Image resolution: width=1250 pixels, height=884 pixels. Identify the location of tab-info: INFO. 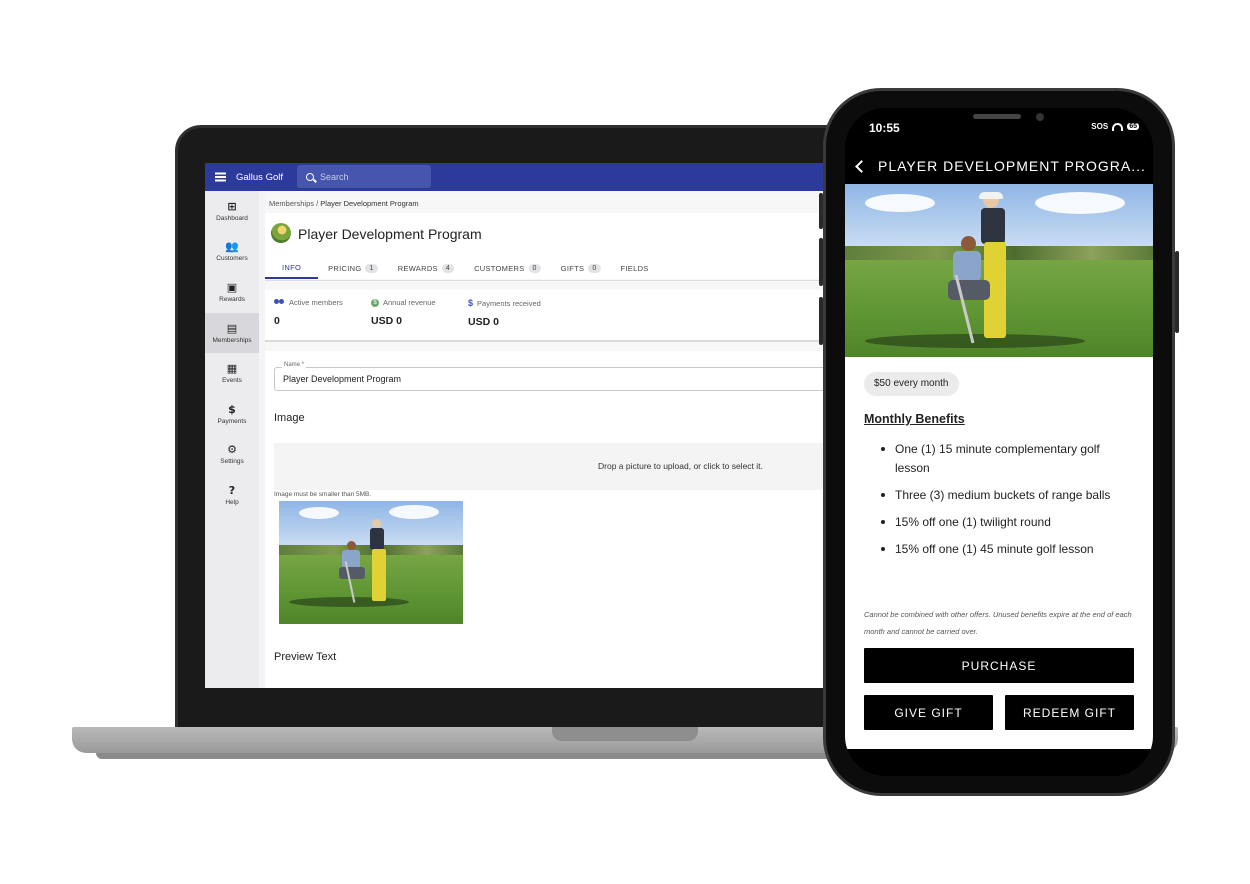
(292, 268).